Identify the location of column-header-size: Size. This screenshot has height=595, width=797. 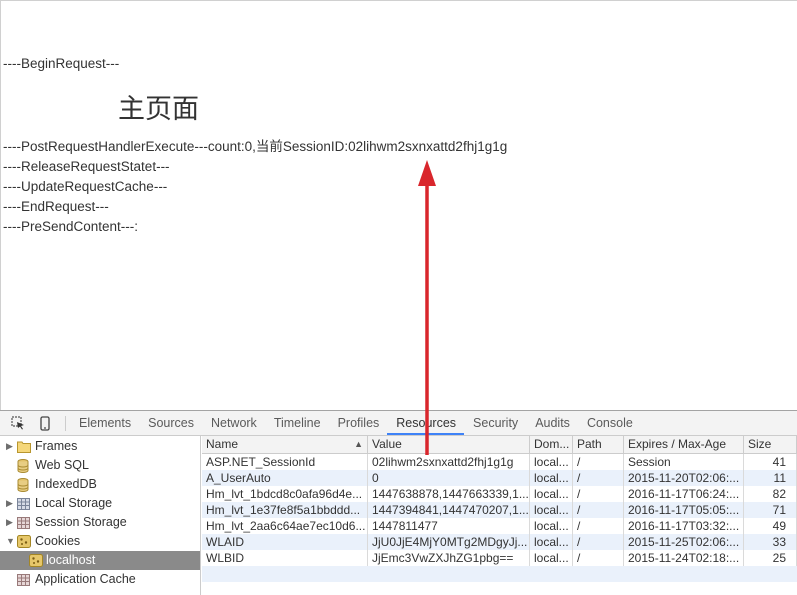
(770, 444).